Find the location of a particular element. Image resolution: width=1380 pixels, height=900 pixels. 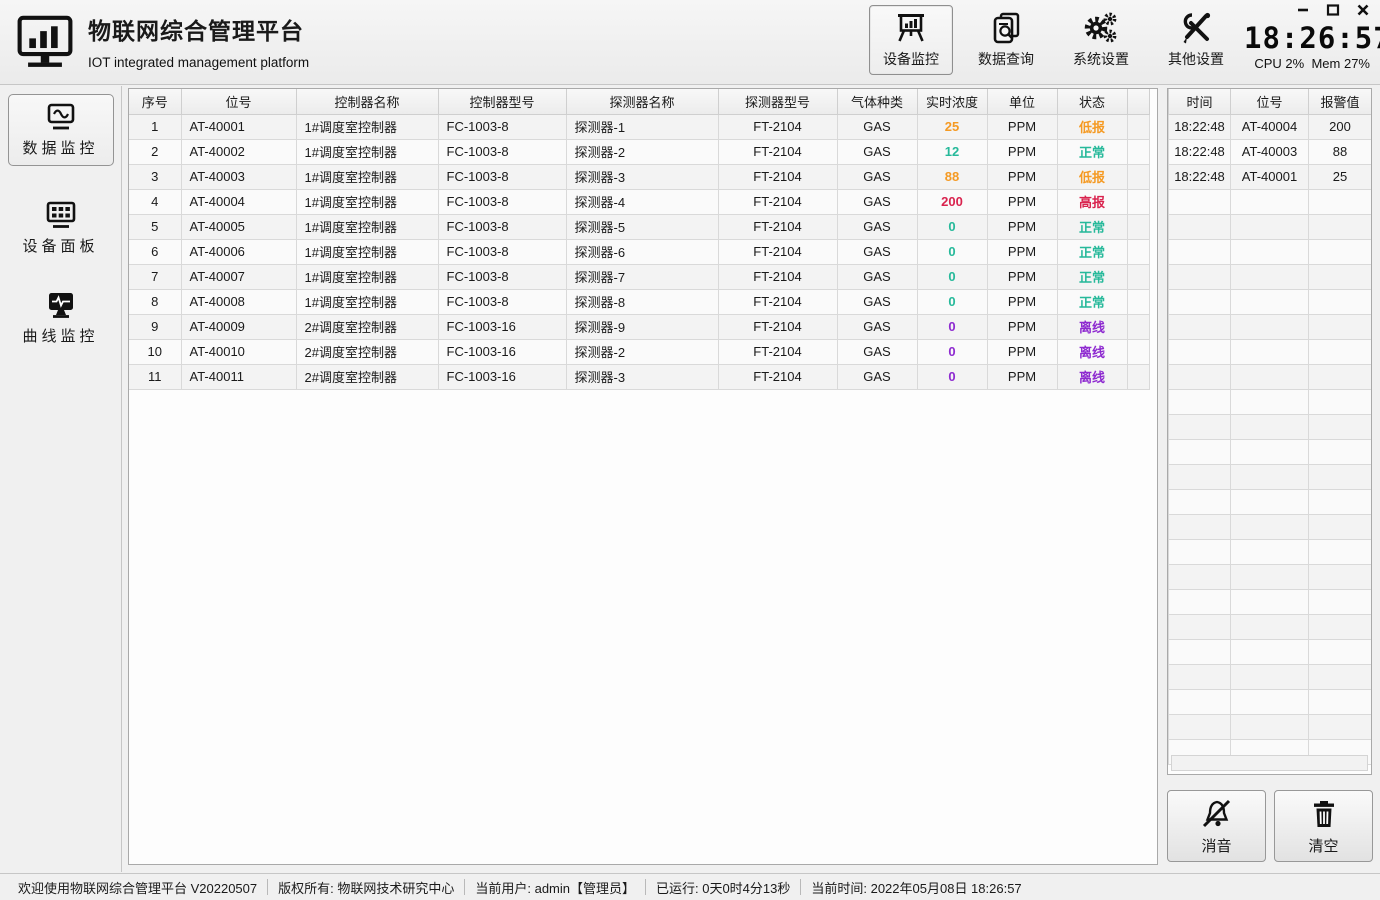

alarm-cell: AT-40001 is located at coordinates (1269, 176).